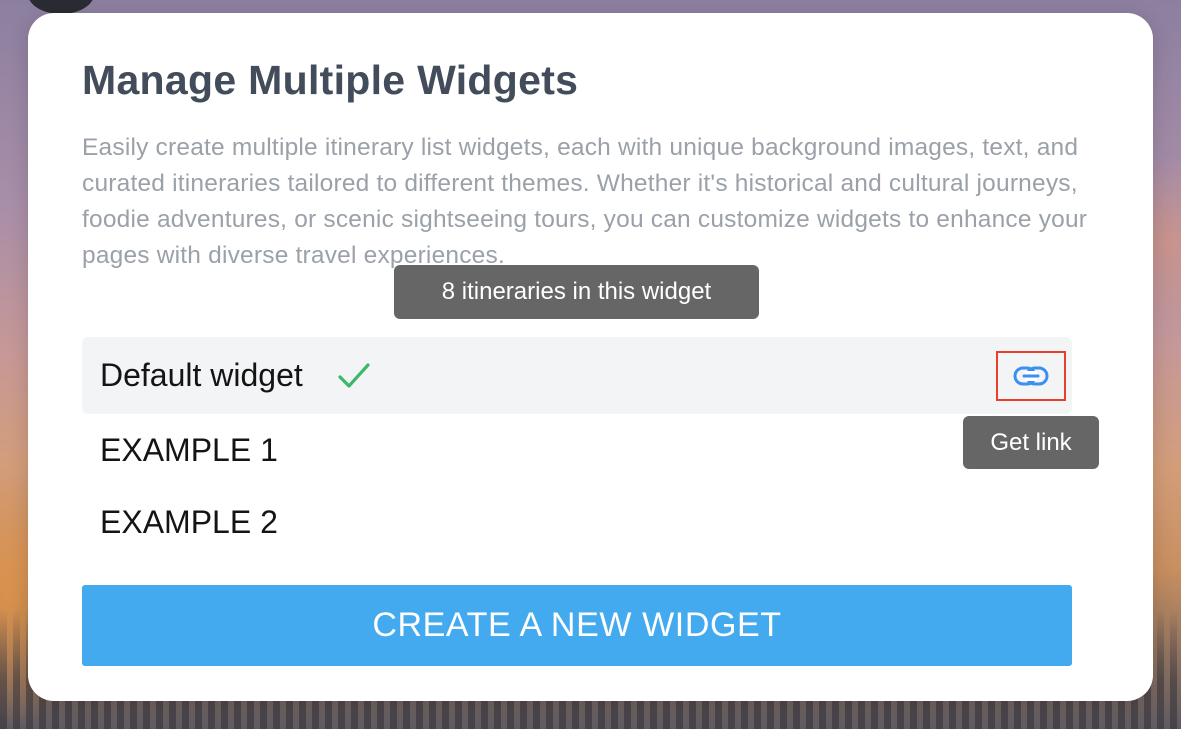  Describe the element at coordinates (576, 292) in the screenshot. I see `itineraries-count-tooltip: 8 itineraries in this widget` at that location.